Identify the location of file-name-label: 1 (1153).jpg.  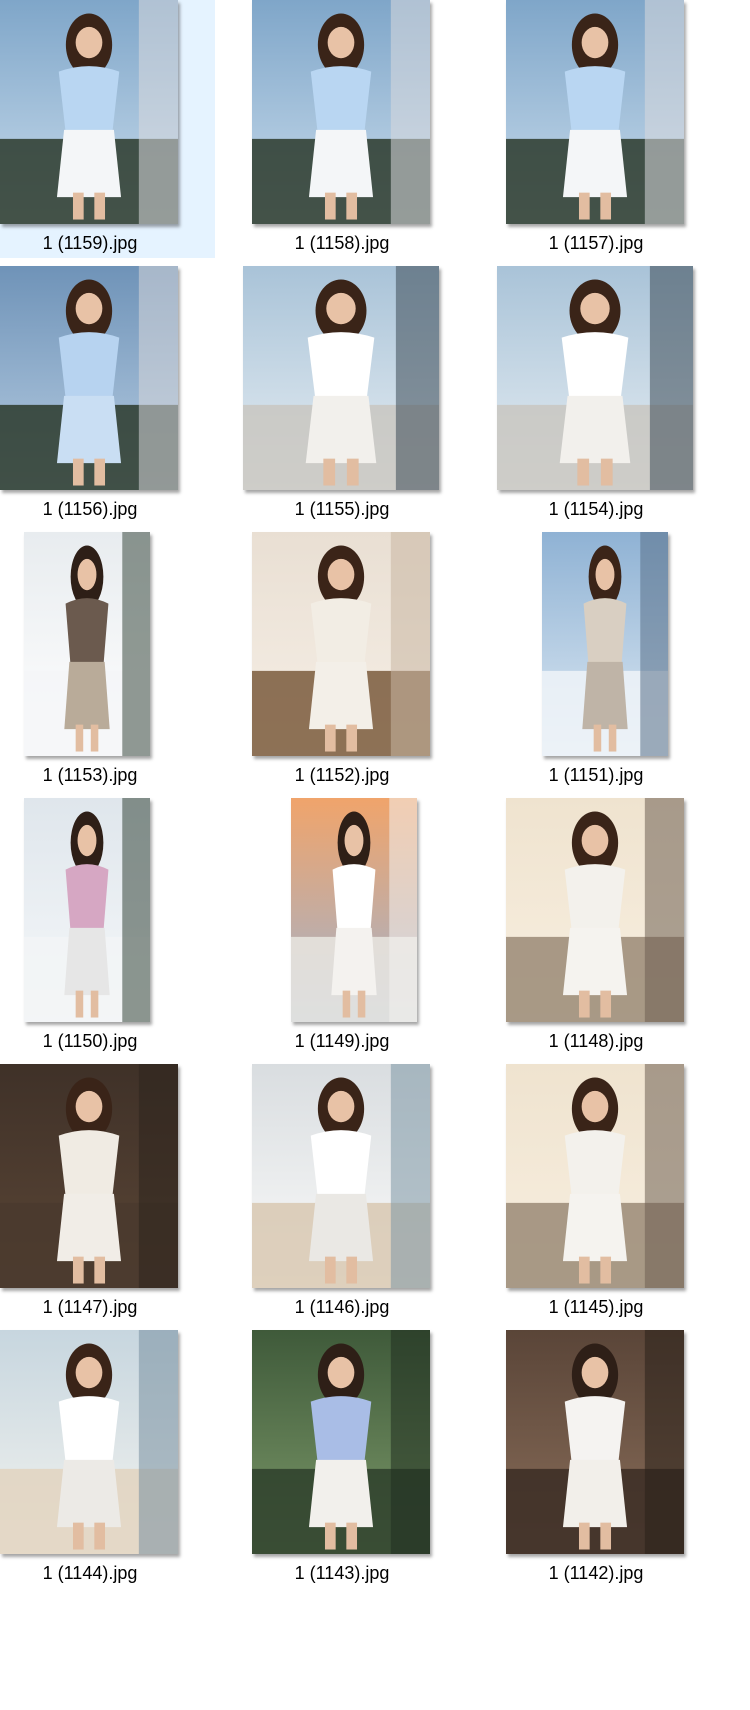
(90, 775).